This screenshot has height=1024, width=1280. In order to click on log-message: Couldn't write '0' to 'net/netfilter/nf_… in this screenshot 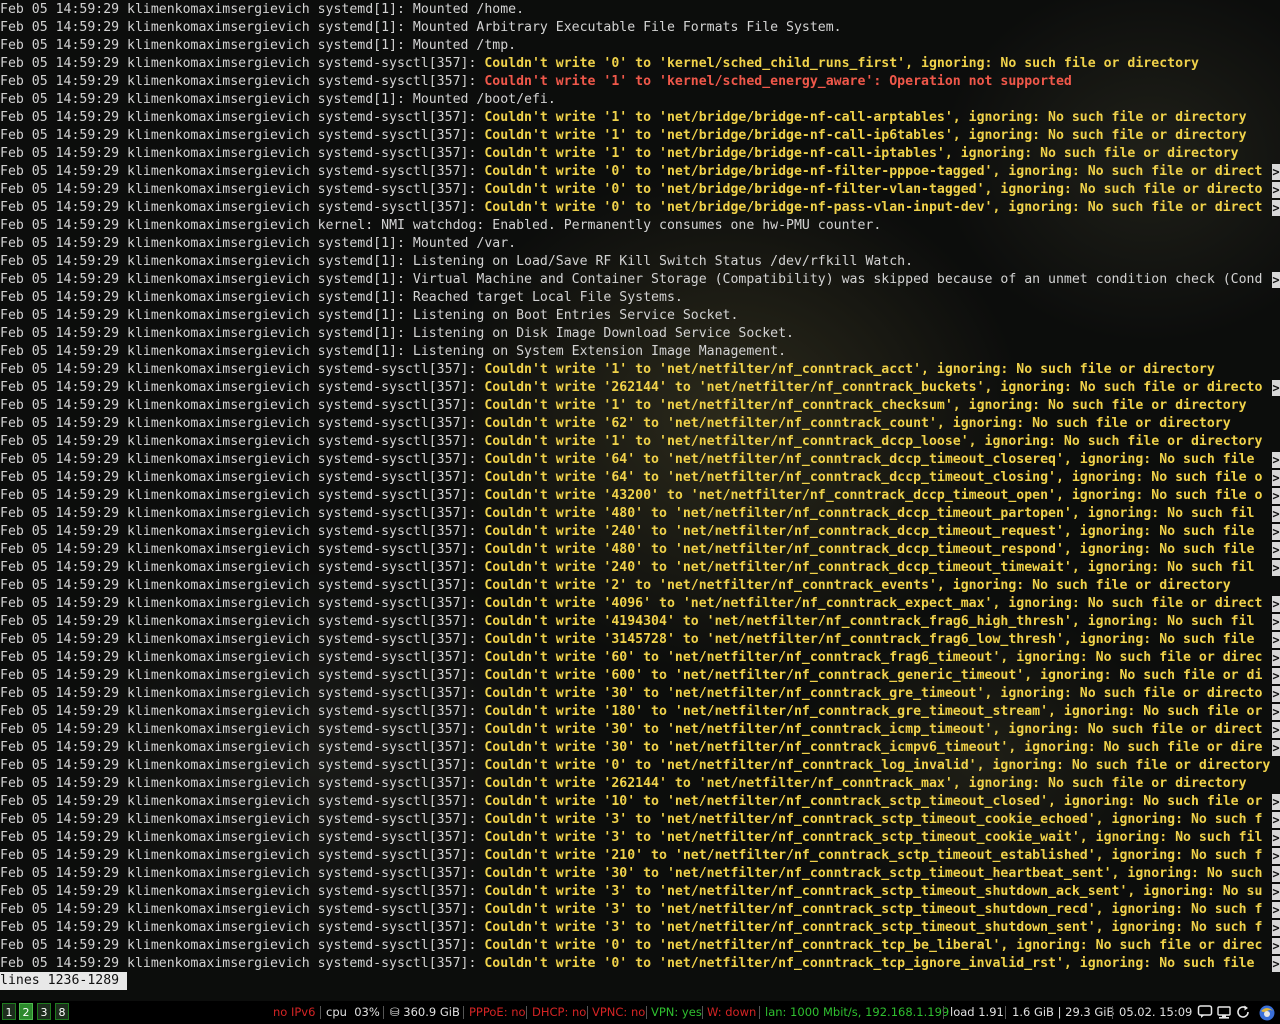, I will do `click(877, 765)`.